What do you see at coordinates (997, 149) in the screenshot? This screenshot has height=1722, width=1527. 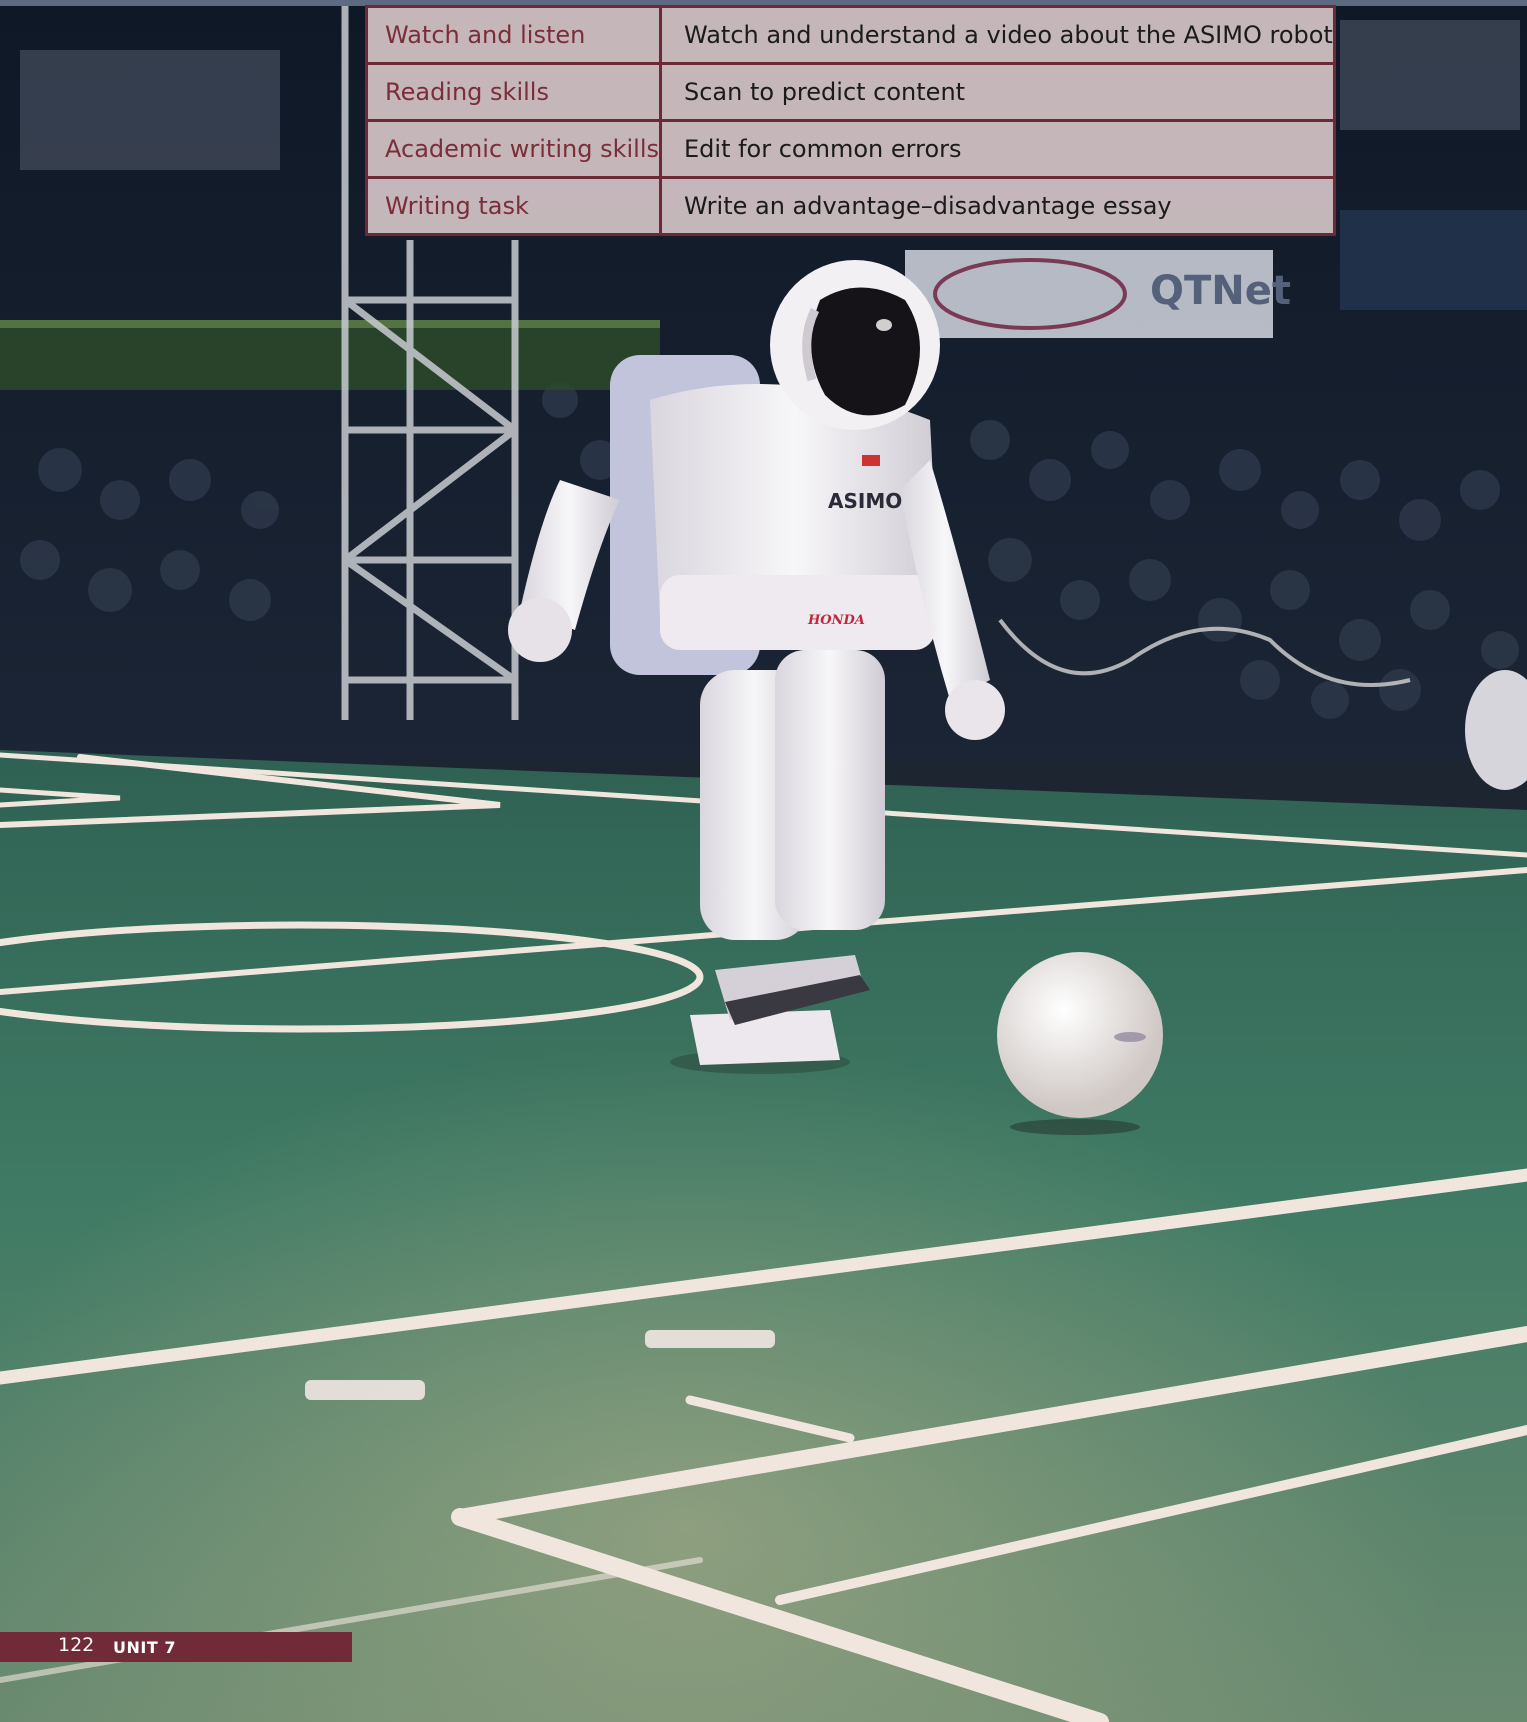 I see `skill-description: Edit for common errors` at bounding box center [997, 149].